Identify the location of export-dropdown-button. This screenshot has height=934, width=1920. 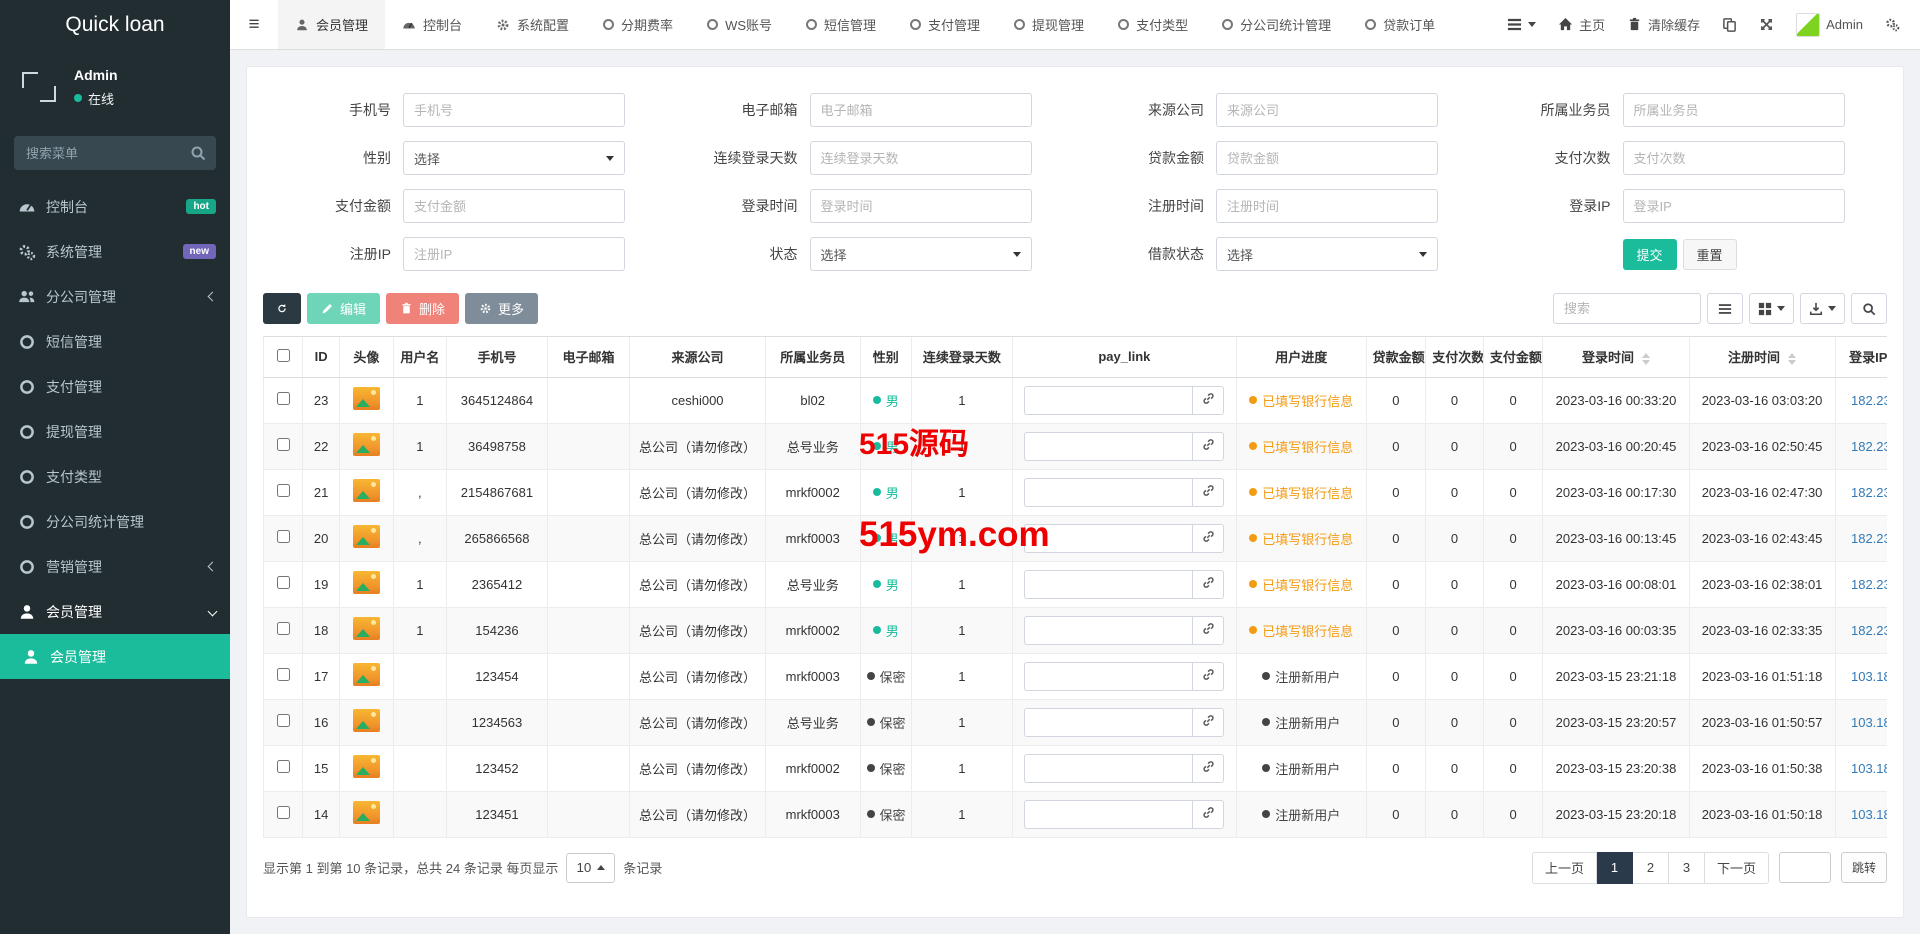
(1822, 308).